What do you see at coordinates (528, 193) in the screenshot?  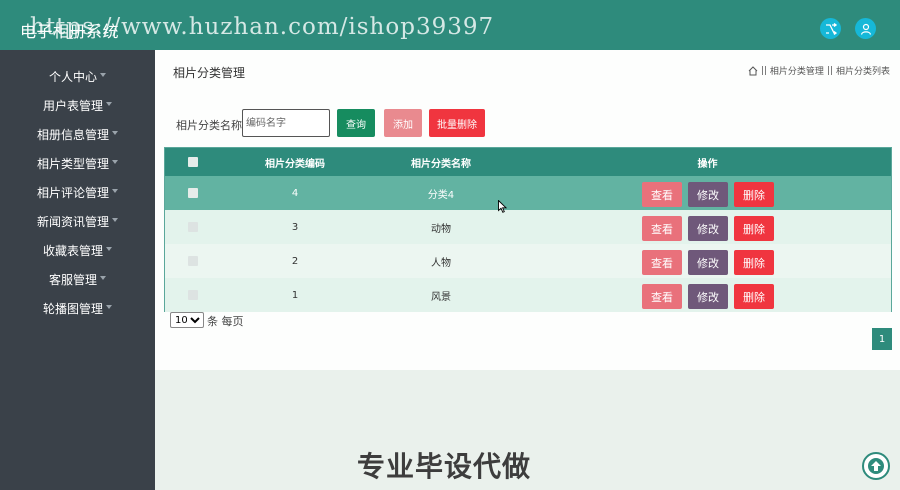 I see `table-row: 4 分类4 查看 修改 删除` at bounding box center [528, 193].